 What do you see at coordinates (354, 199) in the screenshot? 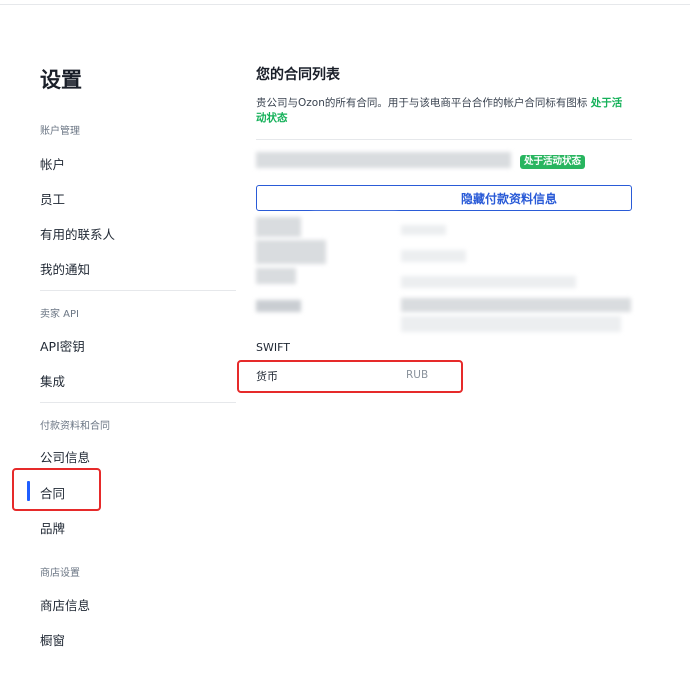
I see `redacted-button-overlay` at bounding box center [354, 199].